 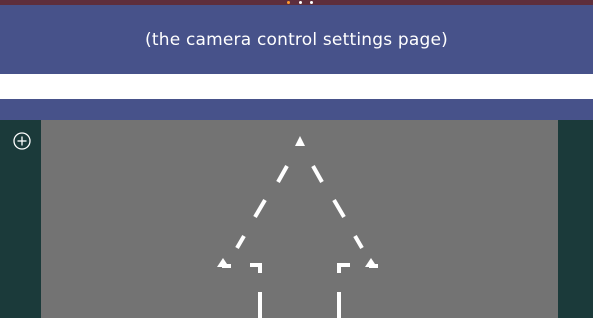 I want to click on page-caption: (the camera control settings page), so click(x=296, y=39).